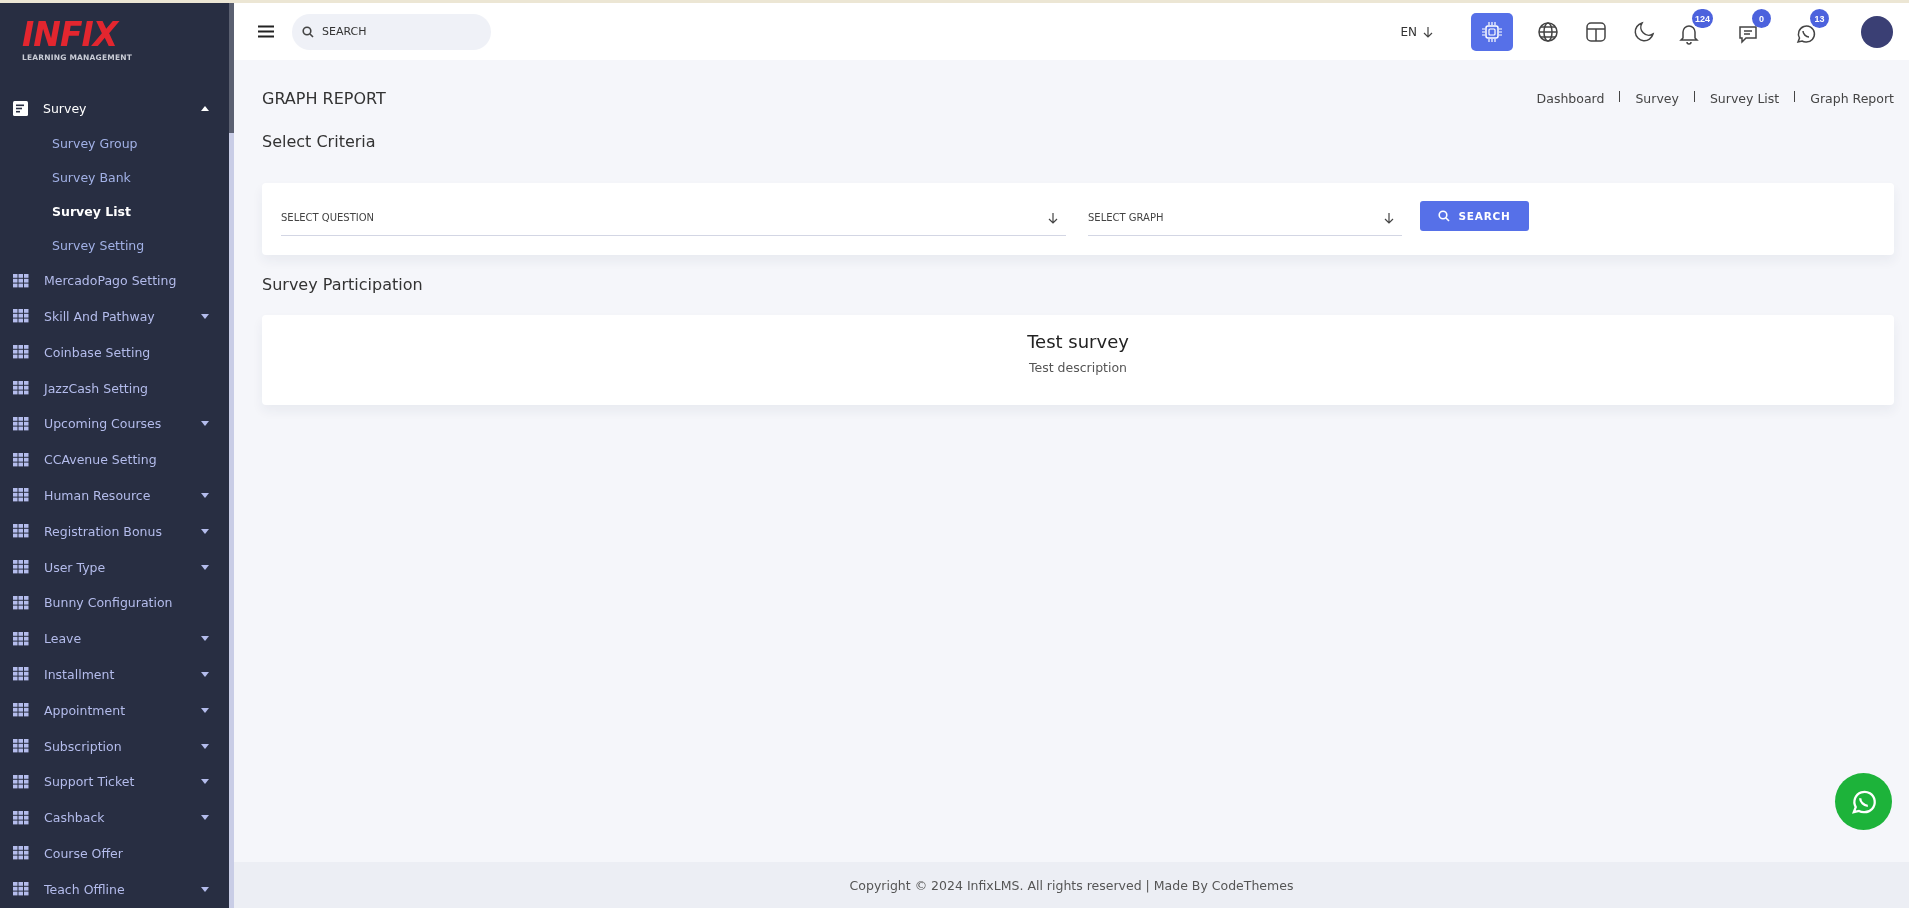 The width and height of the screenshot is (1909, 908). I want to click on ai-chip-button, so click(1492, 31).